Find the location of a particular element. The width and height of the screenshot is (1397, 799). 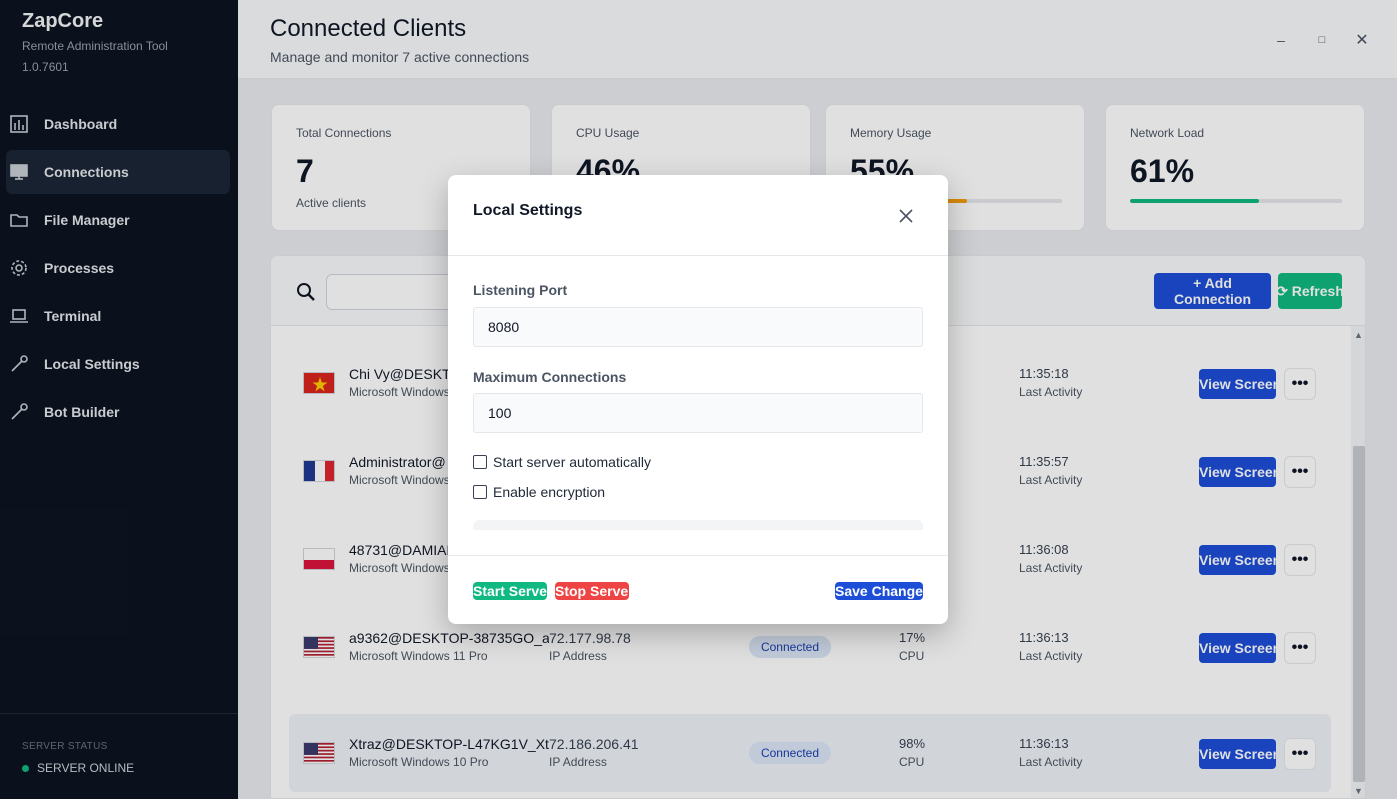

modal-footer: Start Server Stop Server Save Changes is located at coordinates (698, 589).